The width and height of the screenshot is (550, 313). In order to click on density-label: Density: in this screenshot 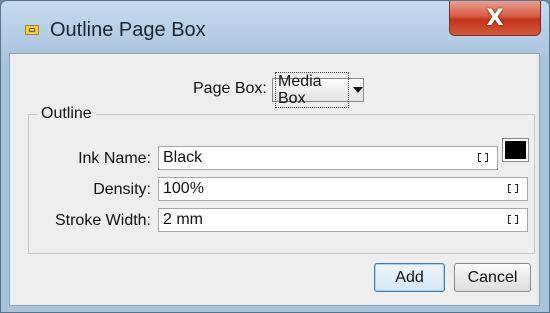, I will do `click(122, 189)`.